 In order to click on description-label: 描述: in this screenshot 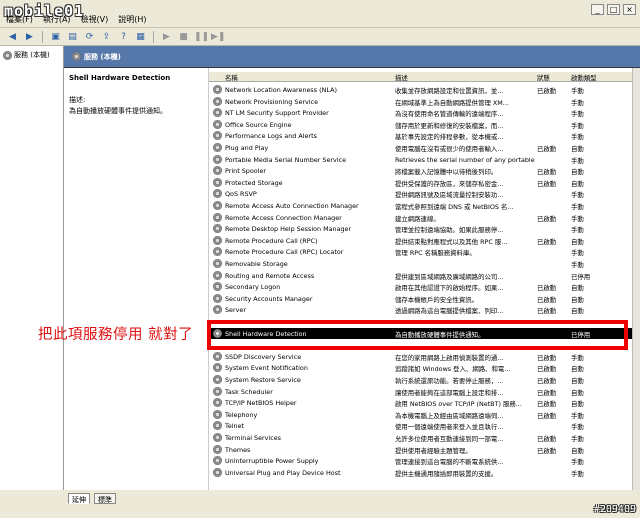, I will do `click(77, 100)`.